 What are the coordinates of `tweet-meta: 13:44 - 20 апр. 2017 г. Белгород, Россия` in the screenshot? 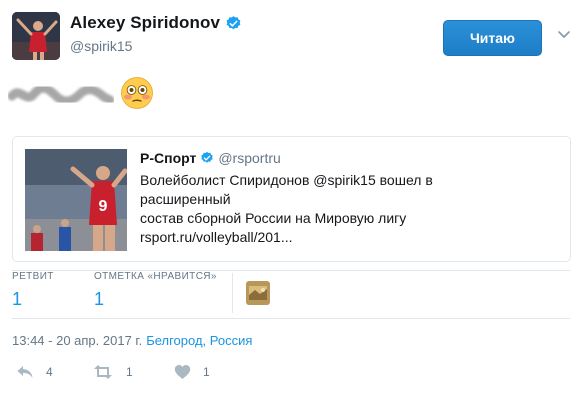 It's located at (132, 340).